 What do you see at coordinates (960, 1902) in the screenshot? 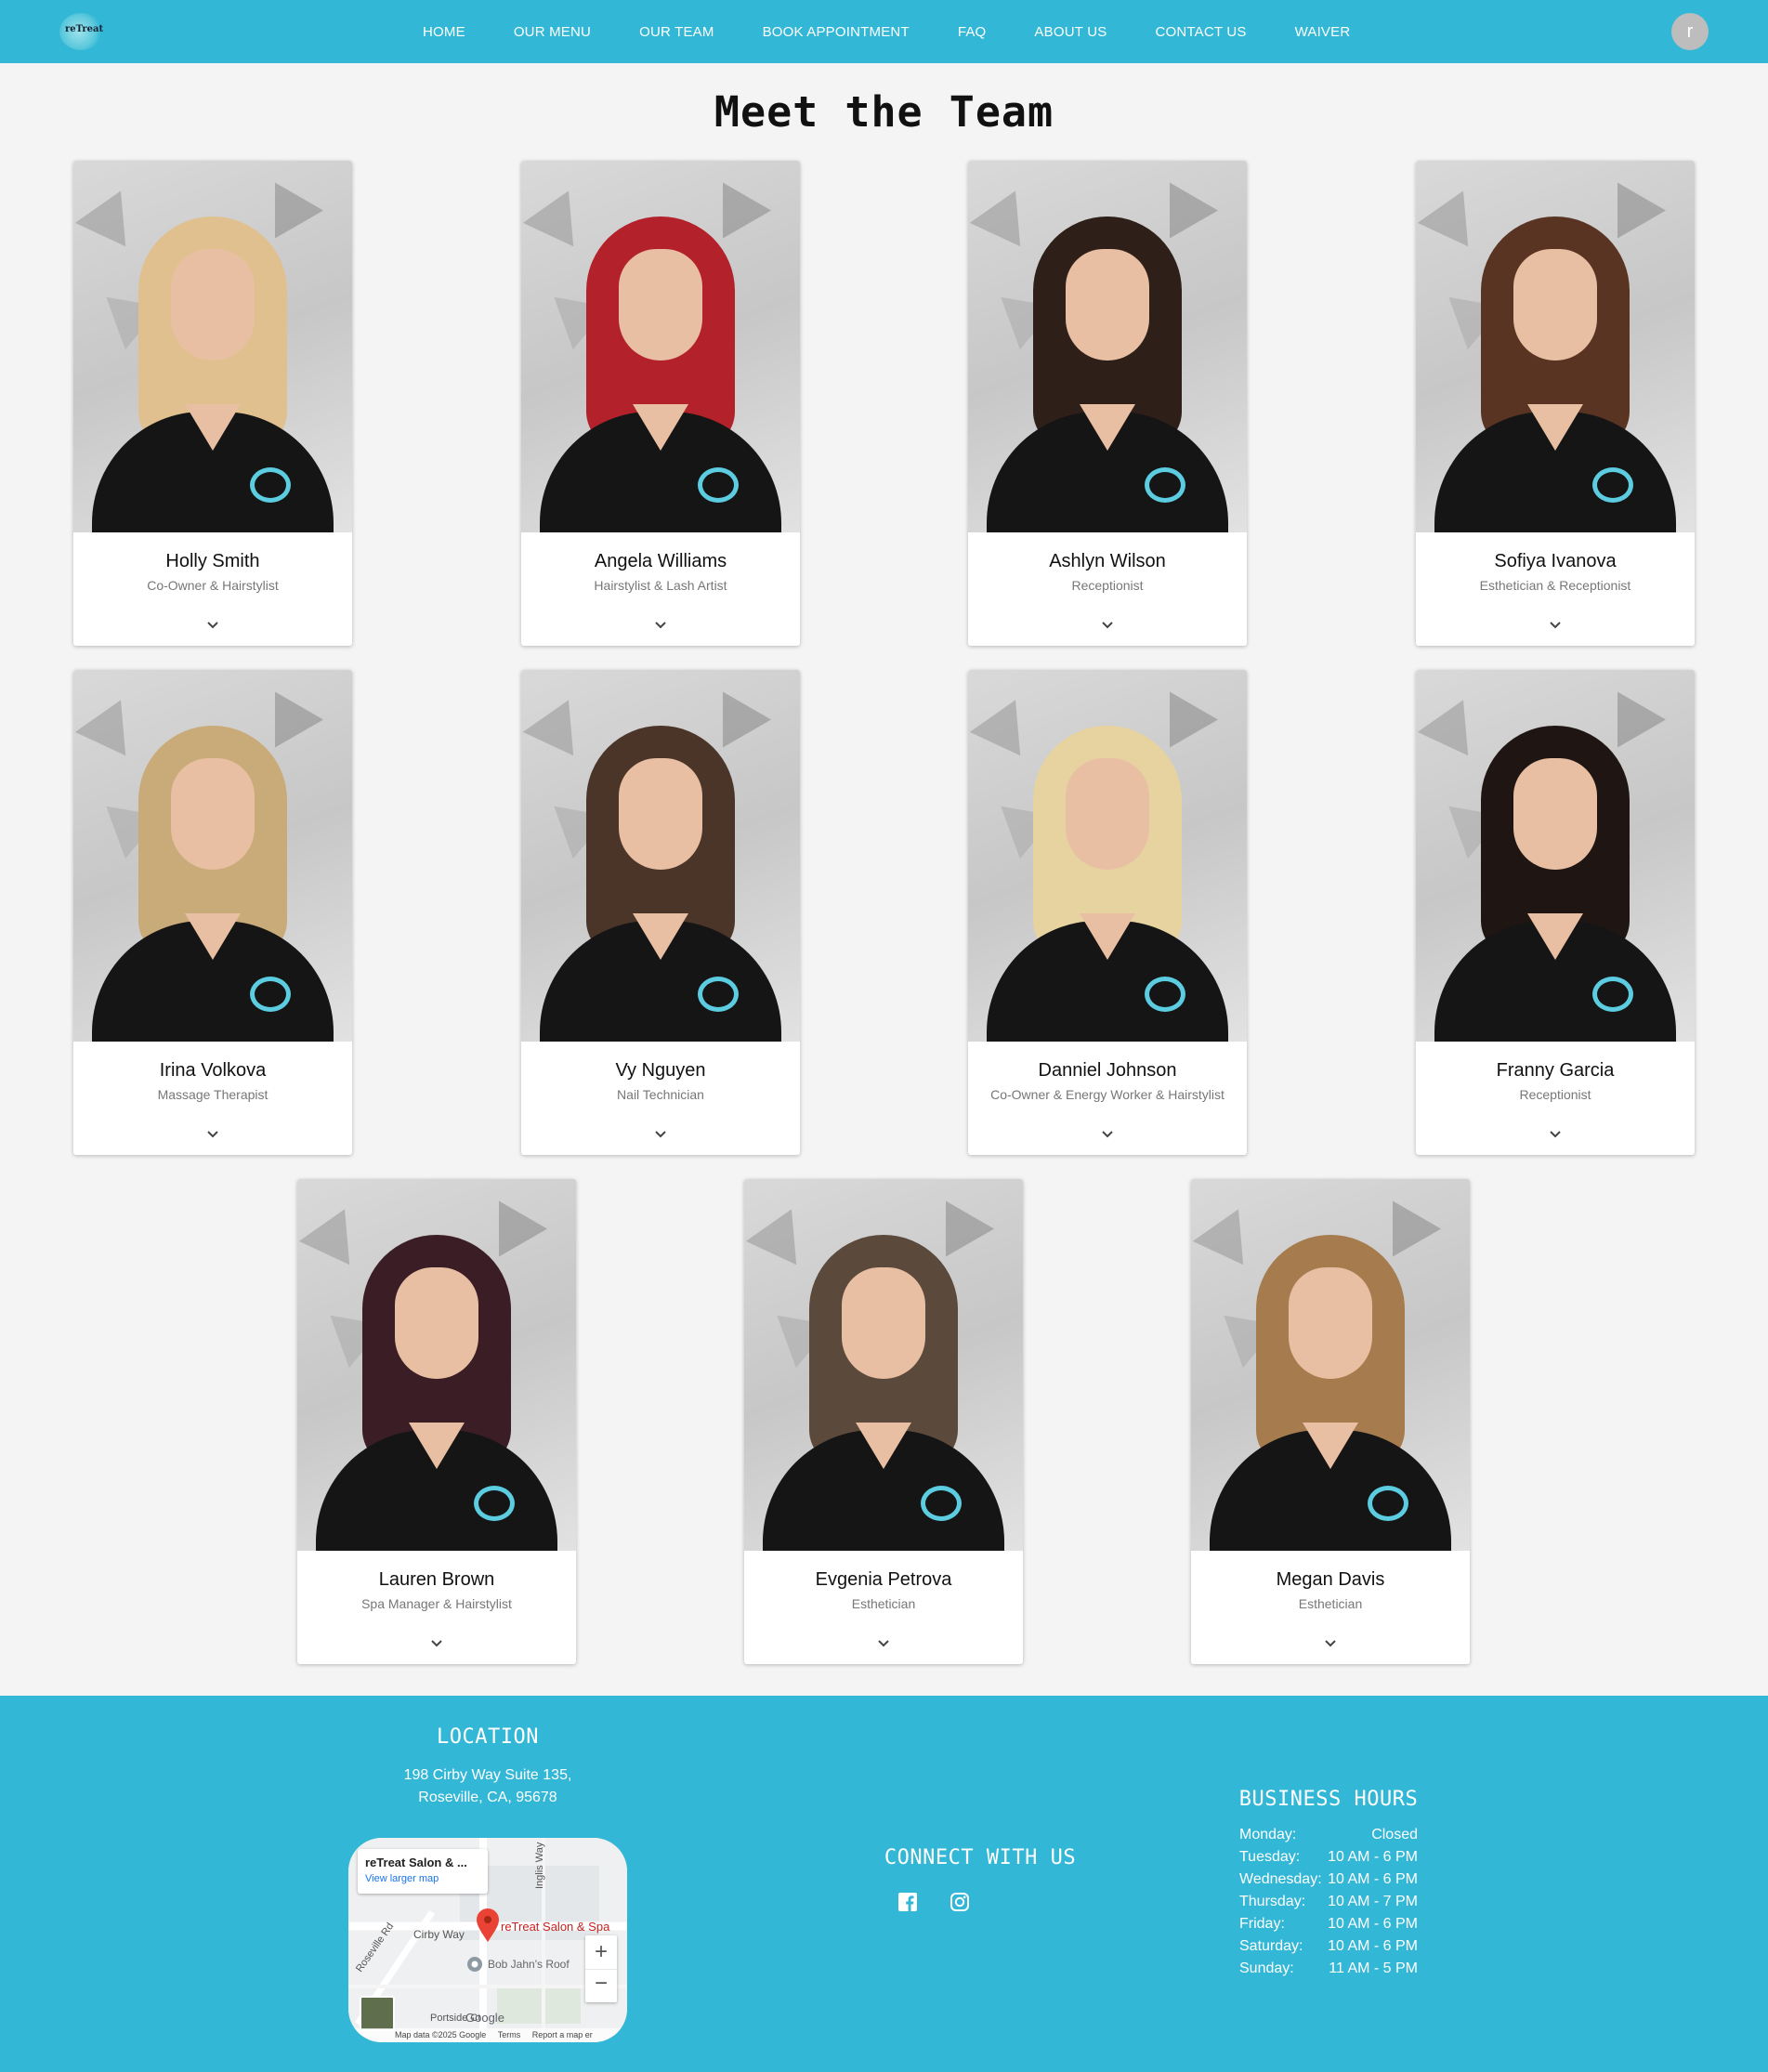
I see `instagram-icon` at bounding box center [960, 1902].